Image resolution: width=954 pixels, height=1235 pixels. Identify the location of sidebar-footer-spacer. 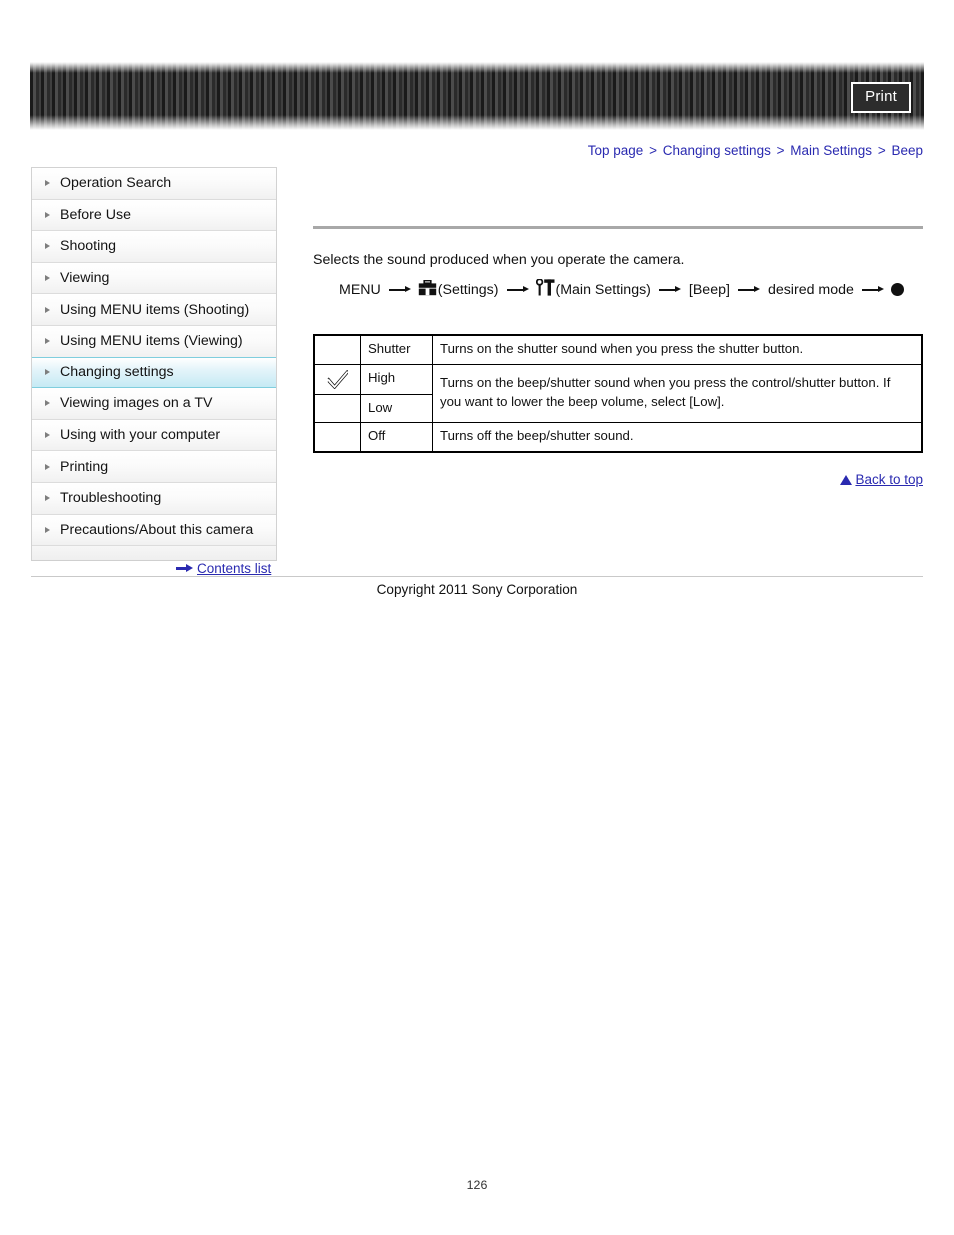
(154, 553).